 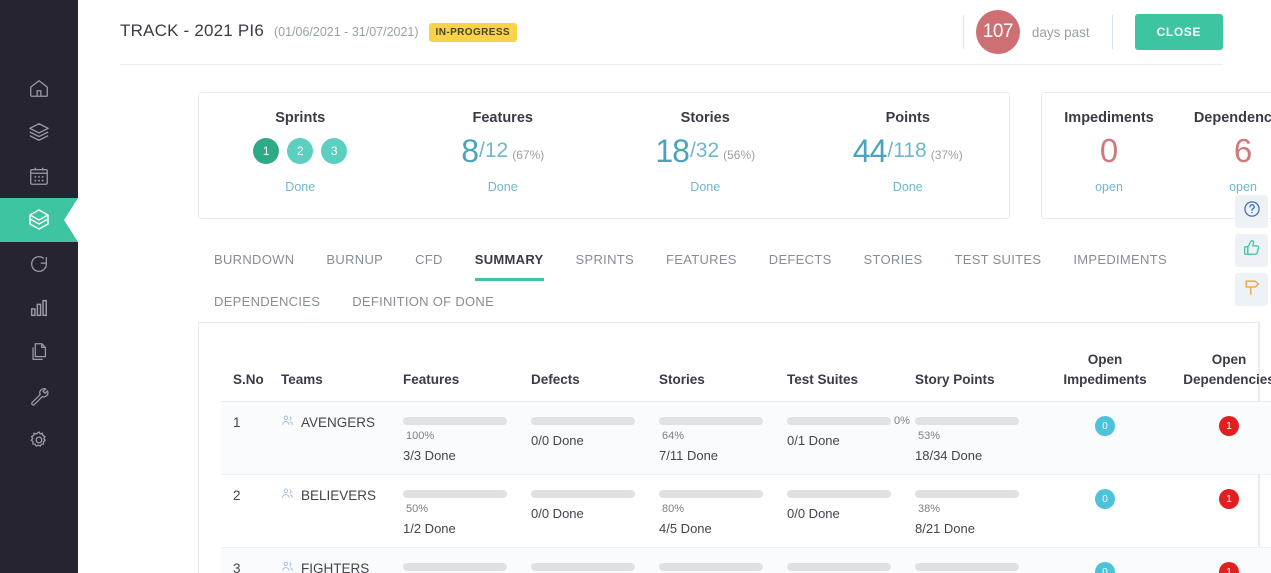 What do you see at coordinates (704, 150) in the screenshot?
I see `stat-stories-denominator: /32` at bounding box center [704, 150].